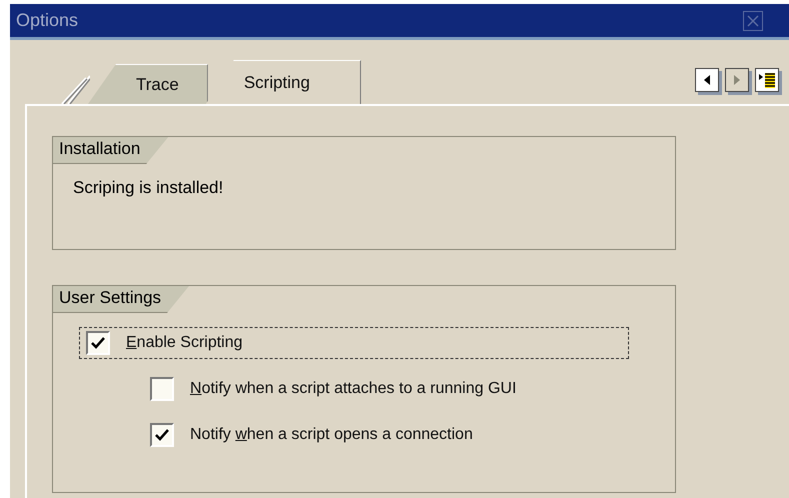 Image resolution: width=789 pixels, height=498 pixels. I want to click on checkbox-row: Notify when a script attaches to a running GUI, so click(409, 389).